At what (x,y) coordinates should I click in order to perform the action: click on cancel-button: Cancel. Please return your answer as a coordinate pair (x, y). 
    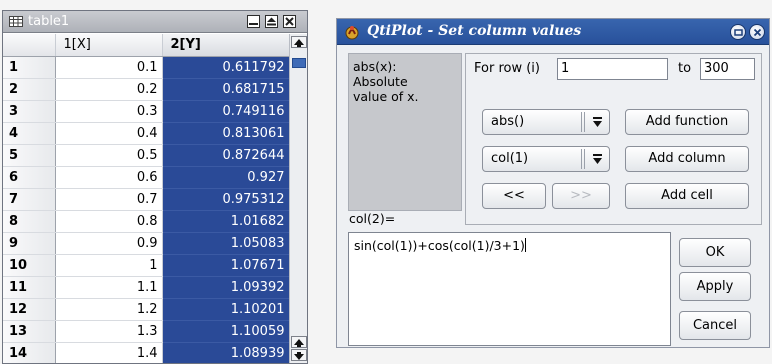
    Looking at the image, I should click on (715, 325).